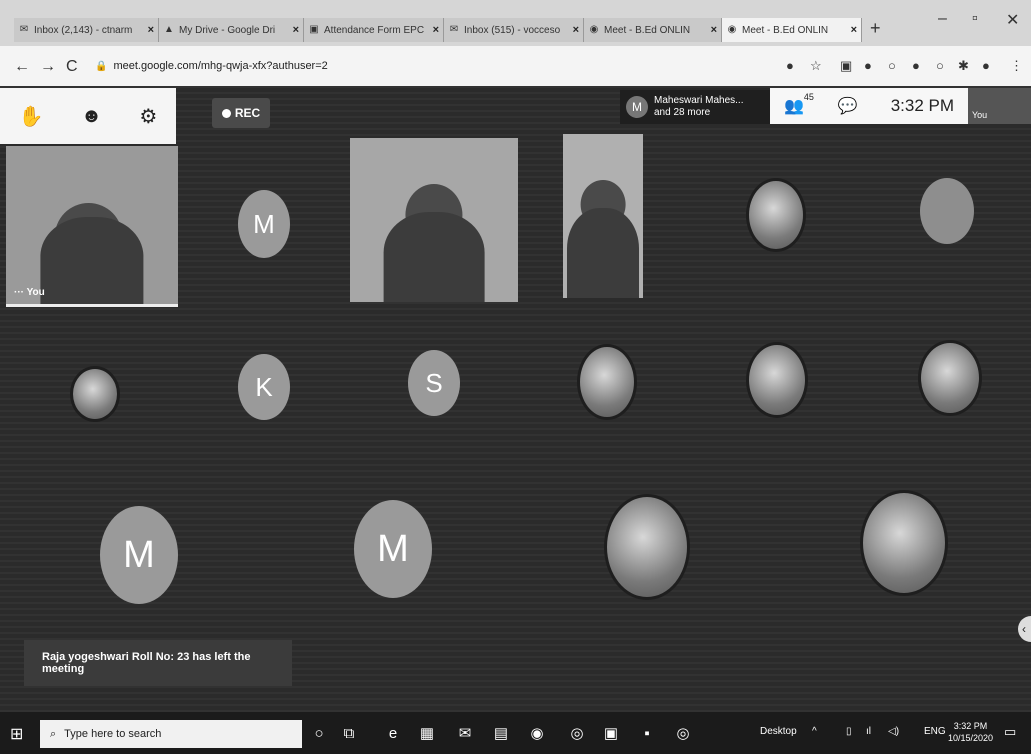  I want to click on active-speaker-bar, so click(92, 305).